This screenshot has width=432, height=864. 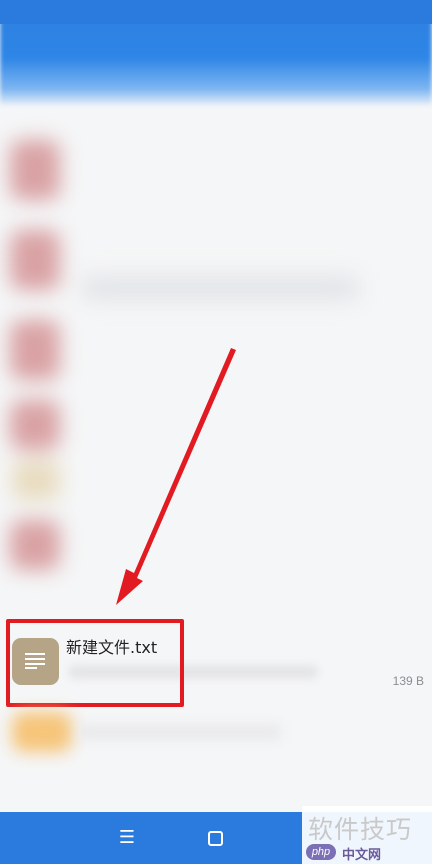 What do you see at coordinates (215, 838) in the screenshot?
I see `home-square-icon` at bounding box center [215, 838].